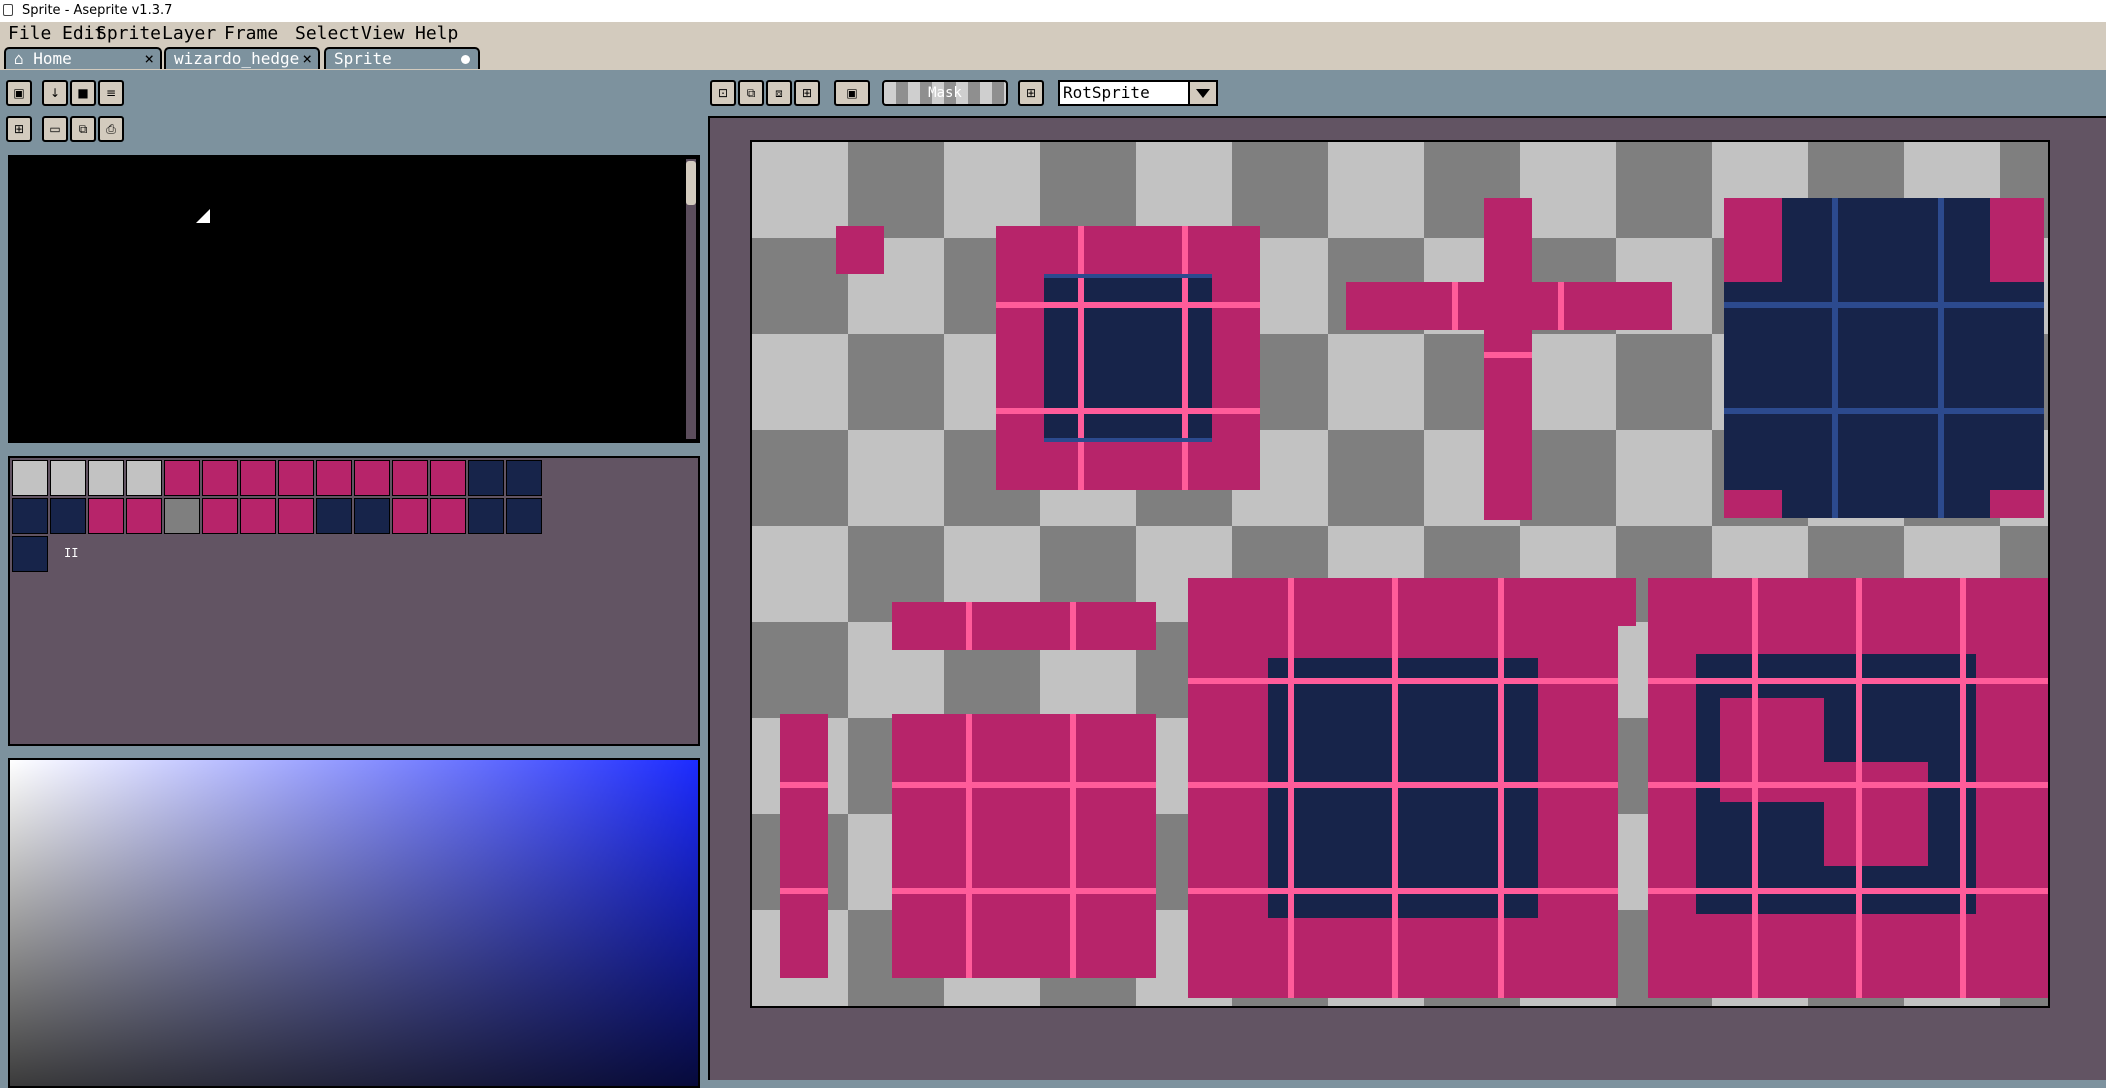 Image resolution: width=2106 pixels, height=1088 pixels. What do you see at coordinates (1138, 93) in the screenshot?
I see `rotation-algorithm-select: RotSprite` at bounding box center [1138, 93].